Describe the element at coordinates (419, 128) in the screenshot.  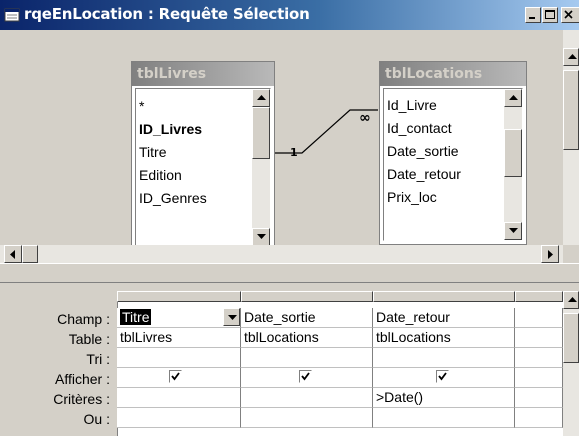
I see `field-item: Id_contact` at that location.